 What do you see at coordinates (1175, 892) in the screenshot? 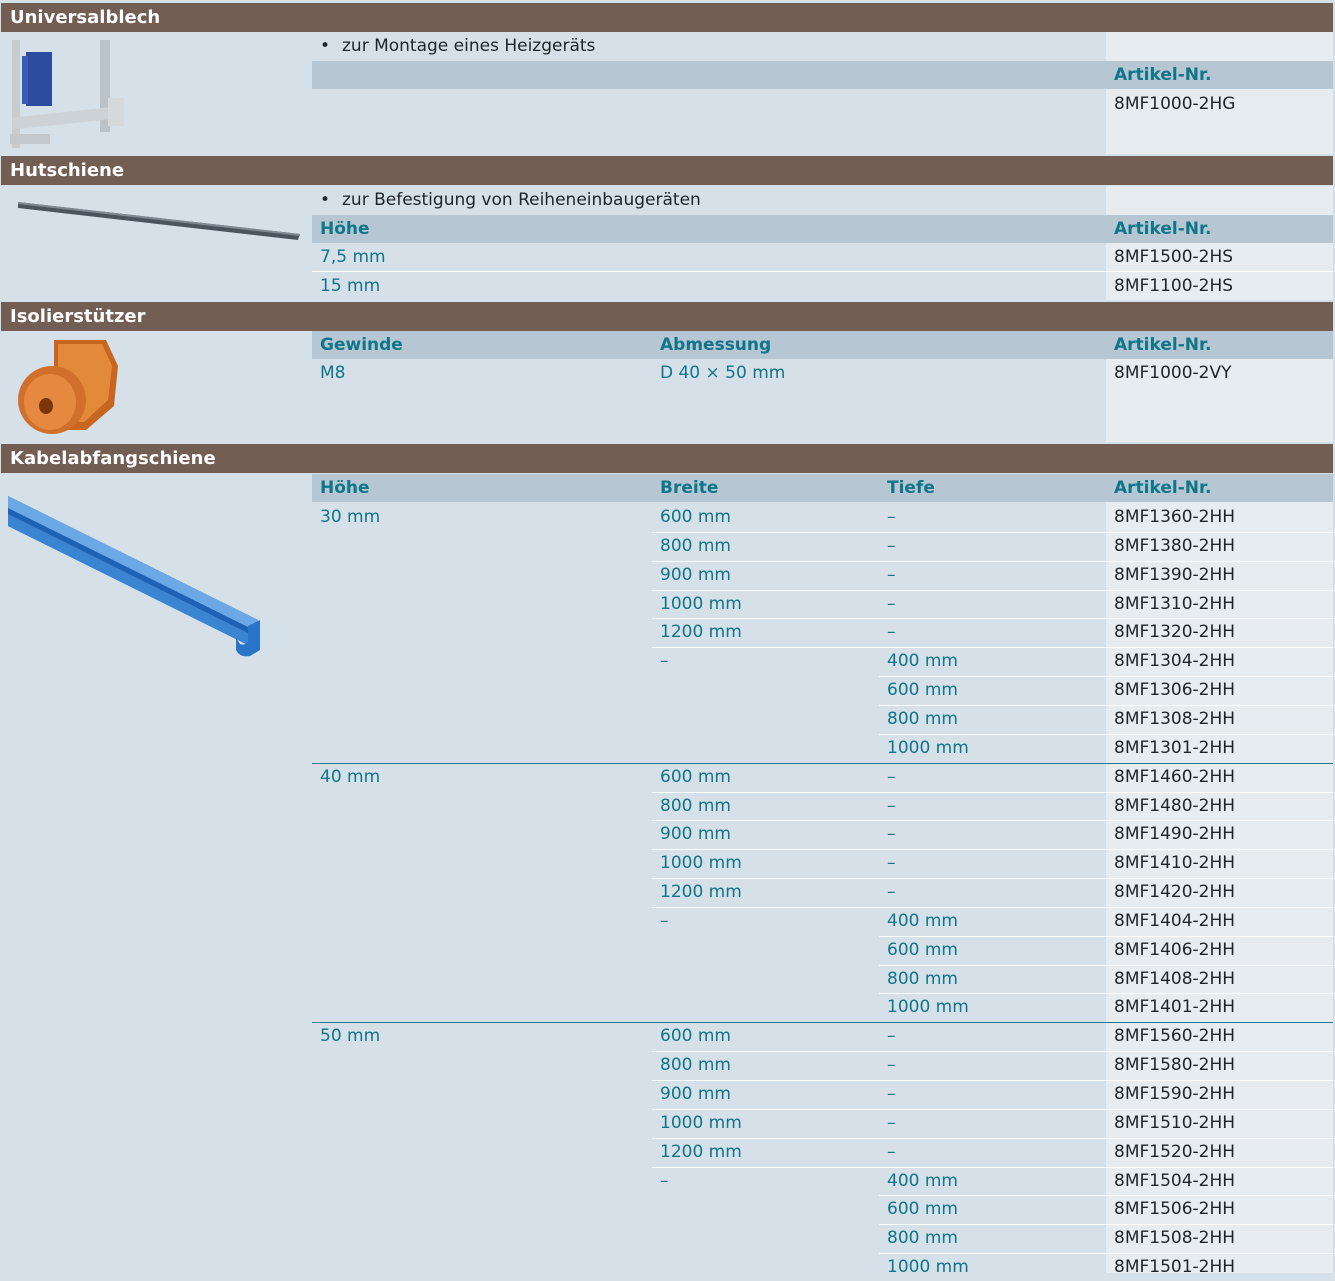
I see `artikel-nr: 8MF1420-2HH` at bounding box center [1175, 892].